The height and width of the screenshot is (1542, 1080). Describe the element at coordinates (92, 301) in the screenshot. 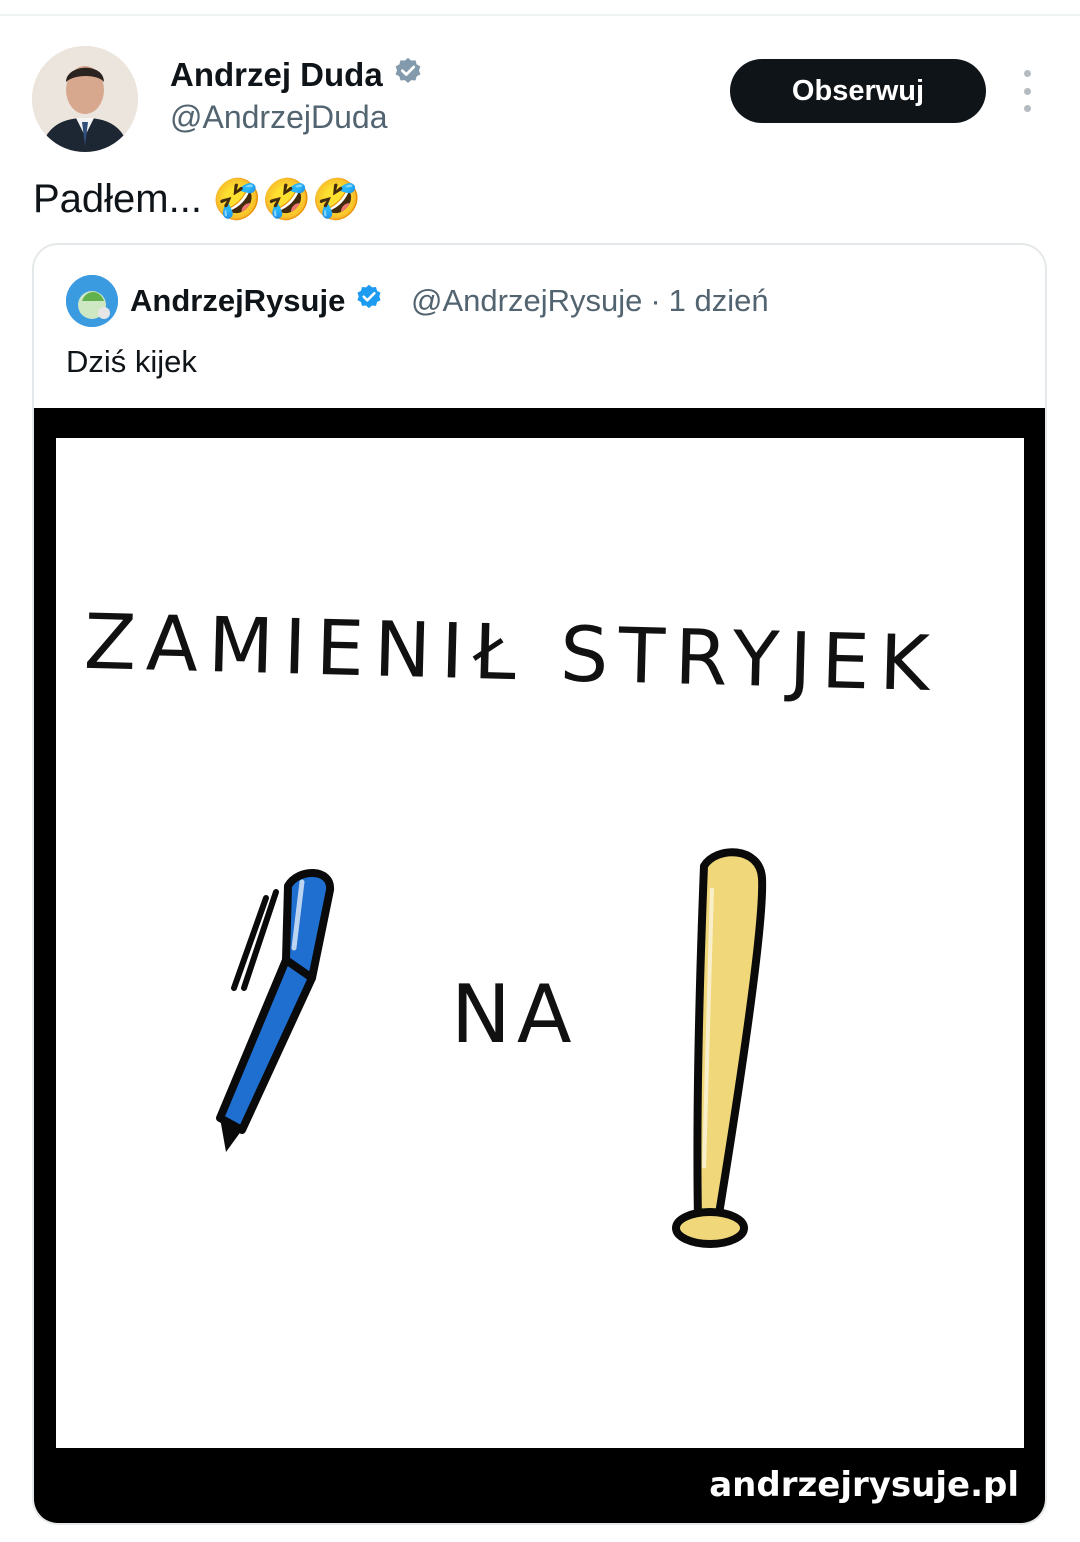

I see `quote-avatar` at that location.